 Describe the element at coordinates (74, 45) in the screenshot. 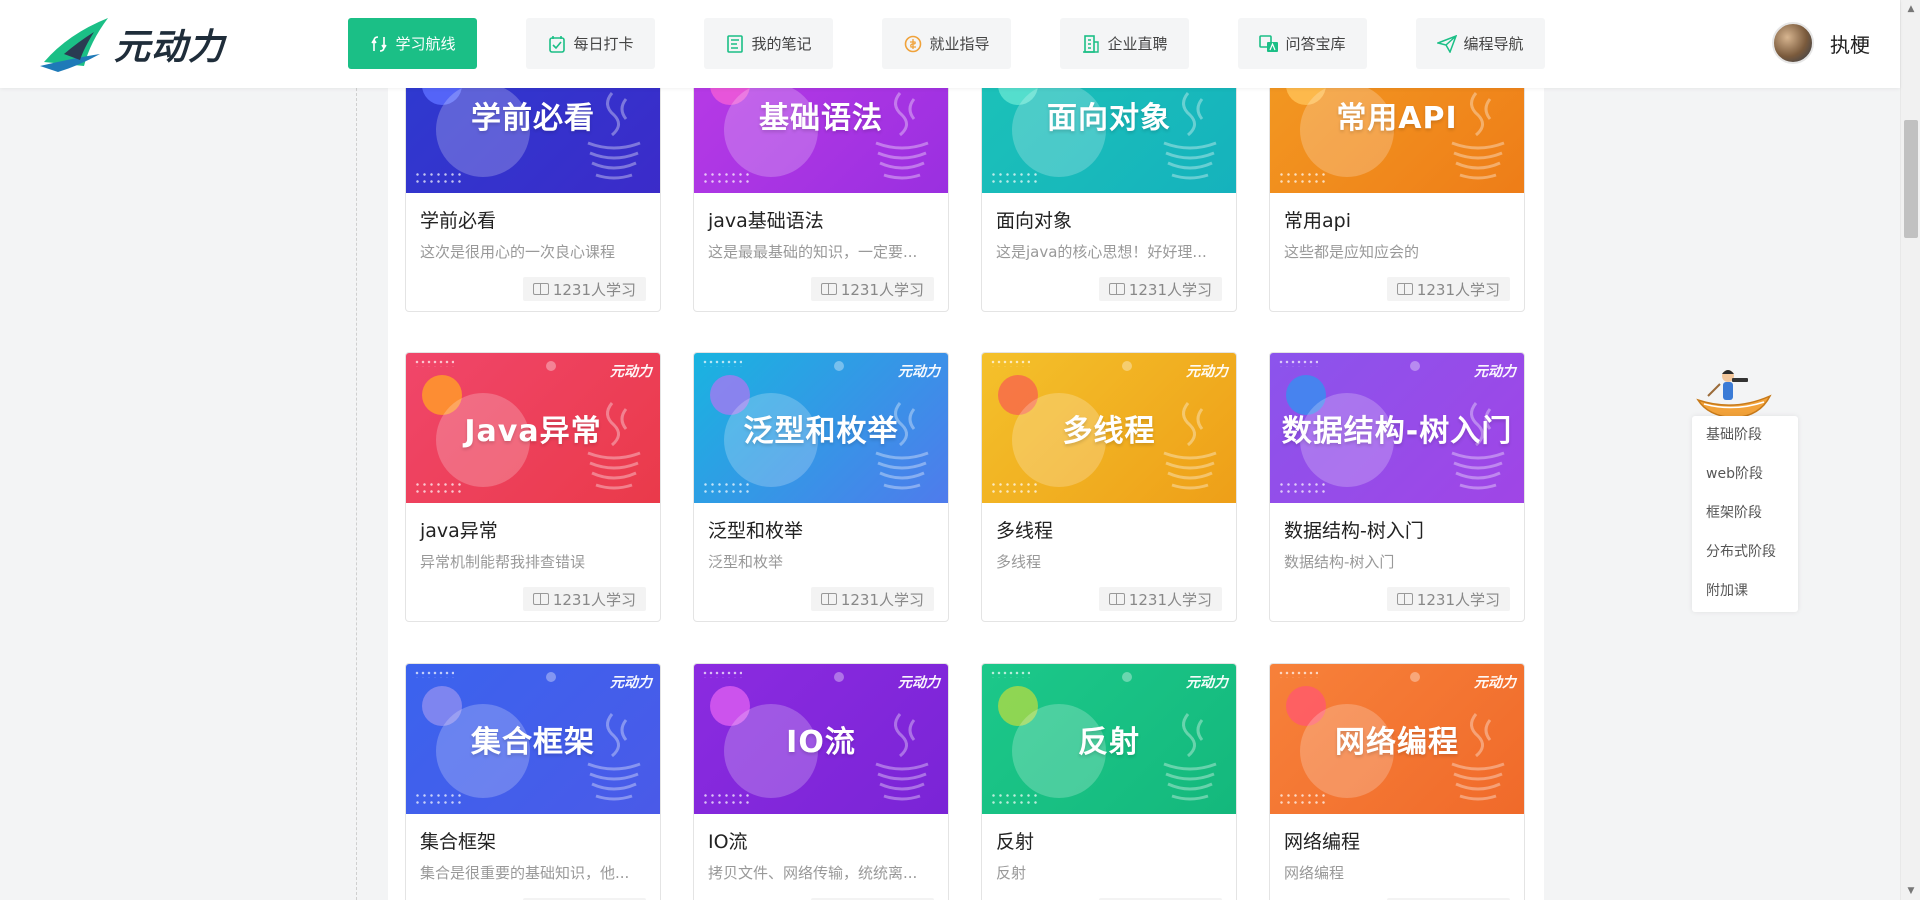

I see `logo-sail-icon` at that location.